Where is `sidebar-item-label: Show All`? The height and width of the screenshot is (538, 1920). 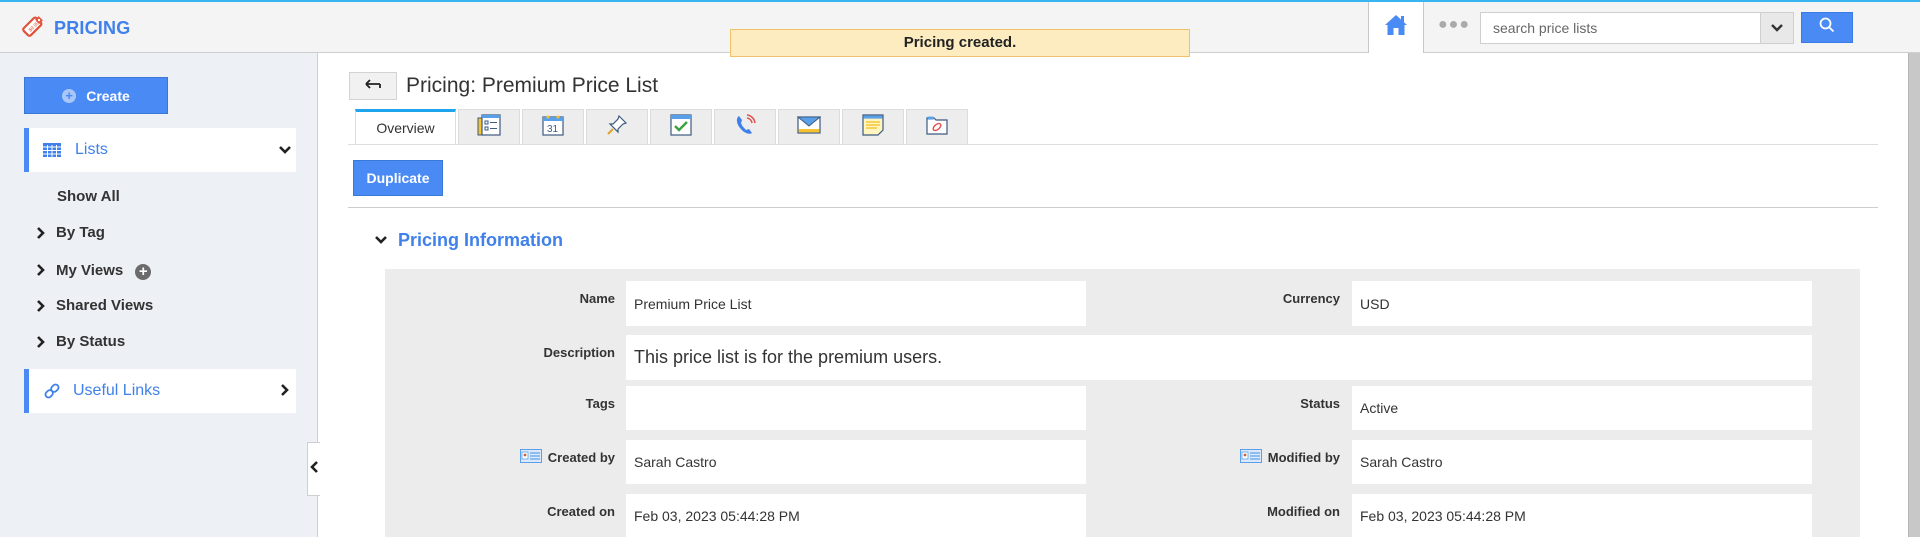 sidebar-item-label: Show All is located at coordinates (88, 196).